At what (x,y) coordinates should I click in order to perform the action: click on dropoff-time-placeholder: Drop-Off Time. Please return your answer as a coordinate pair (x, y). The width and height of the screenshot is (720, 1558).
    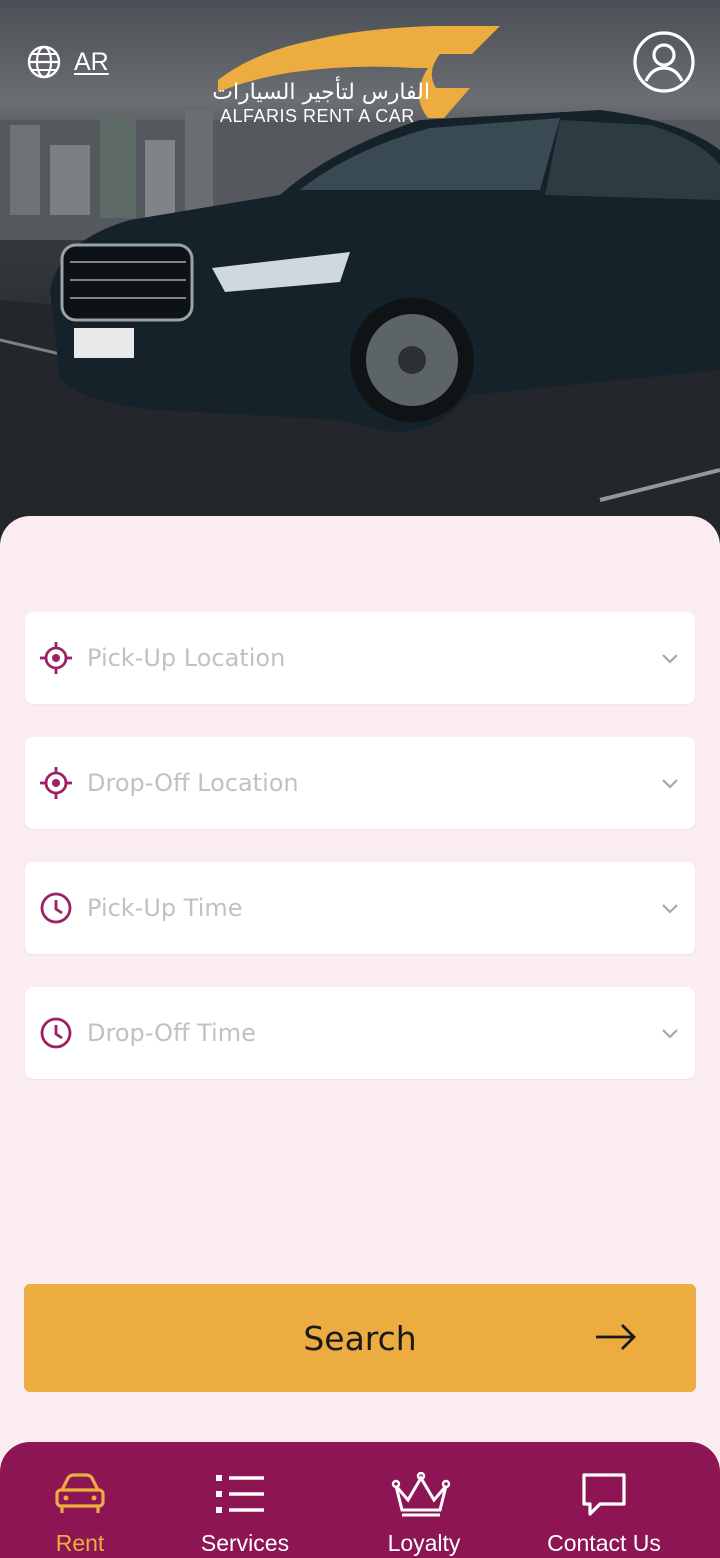
    Looking at the image, I should click on (171, 1033).